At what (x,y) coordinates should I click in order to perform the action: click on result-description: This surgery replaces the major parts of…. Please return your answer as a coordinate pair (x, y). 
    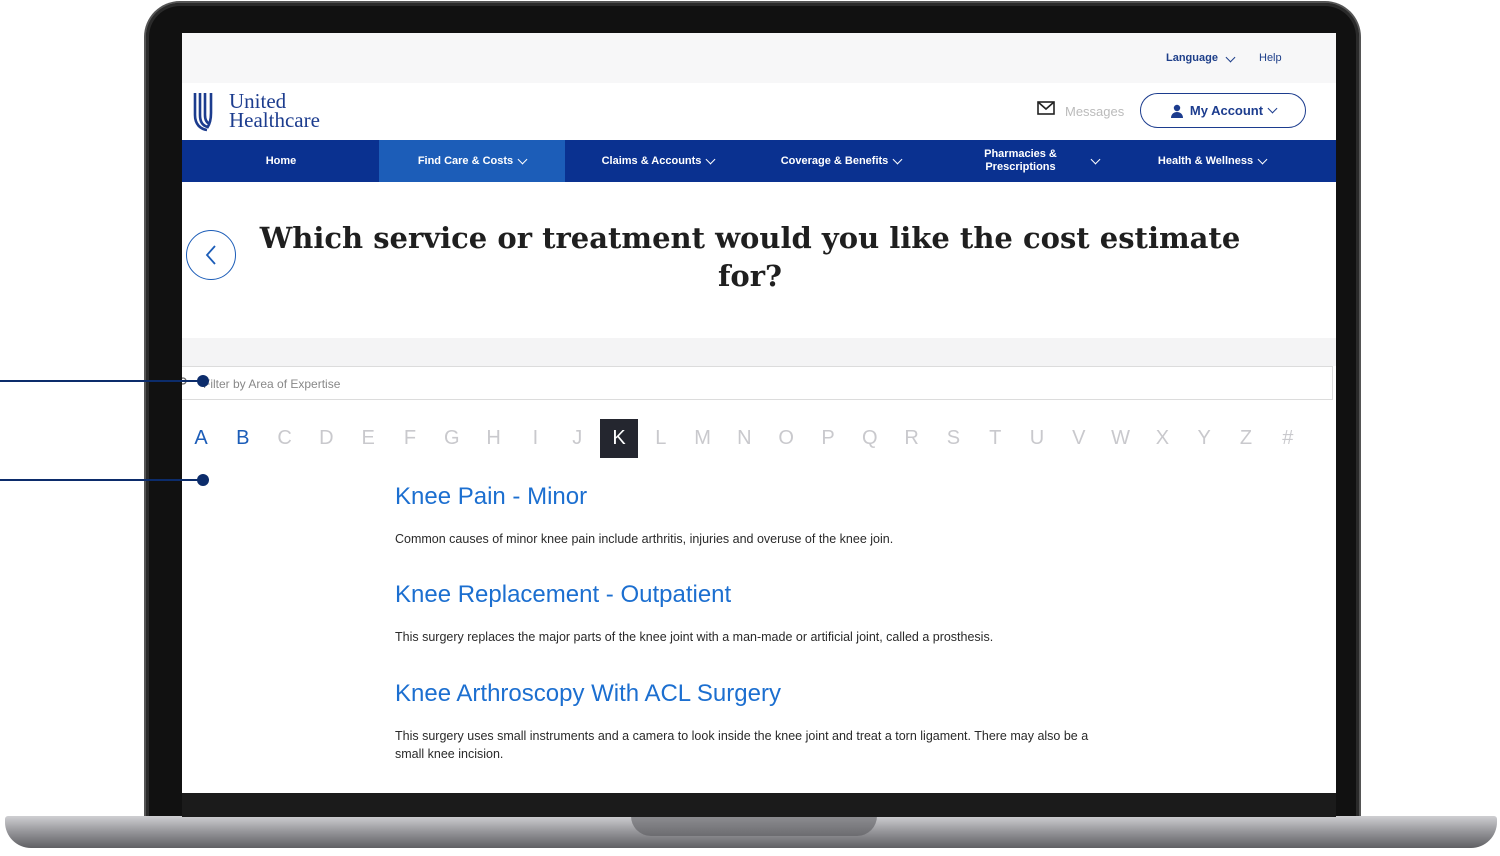
    Looking at the image, I should click on (694, 637).